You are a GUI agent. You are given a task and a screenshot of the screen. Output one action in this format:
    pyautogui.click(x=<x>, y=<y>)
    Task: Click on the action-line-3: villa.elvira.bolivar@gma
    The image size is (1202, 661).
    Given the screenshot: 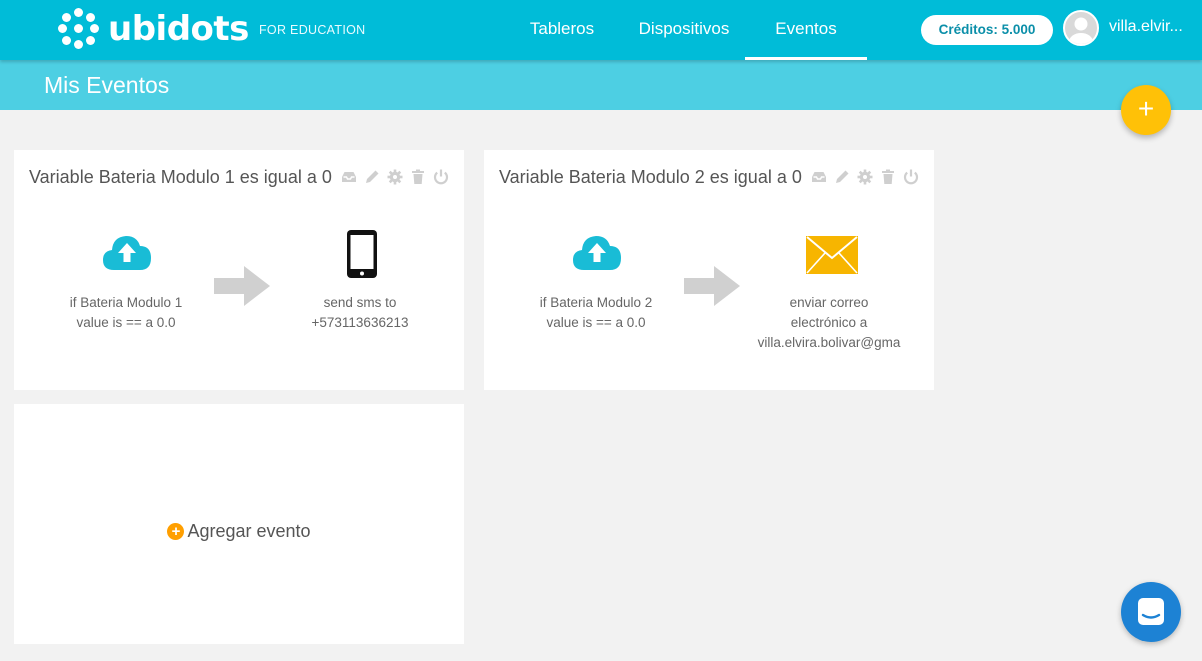 What is the action you would take?
    pyautogui.click(x=829, y=342)
    